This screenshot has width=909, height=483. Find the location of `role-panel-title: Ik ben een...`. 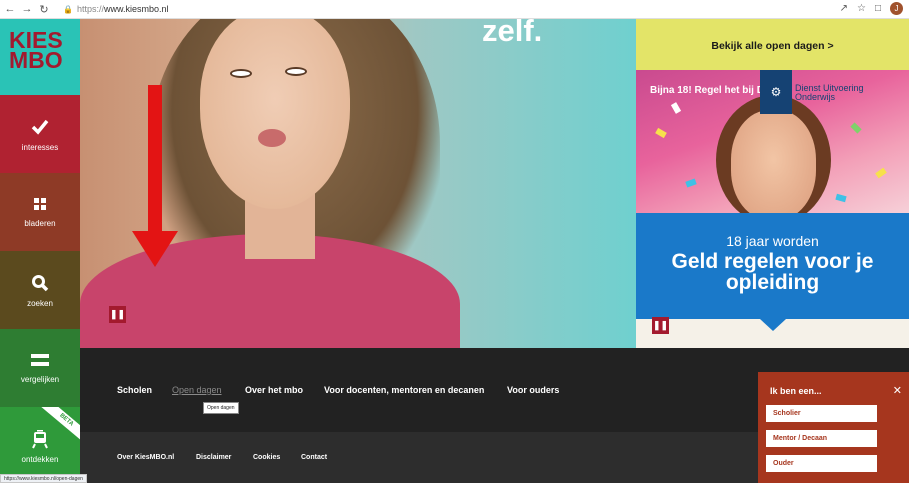

role-panel-title: Ik ben een... is located at coordinates (796, 391).